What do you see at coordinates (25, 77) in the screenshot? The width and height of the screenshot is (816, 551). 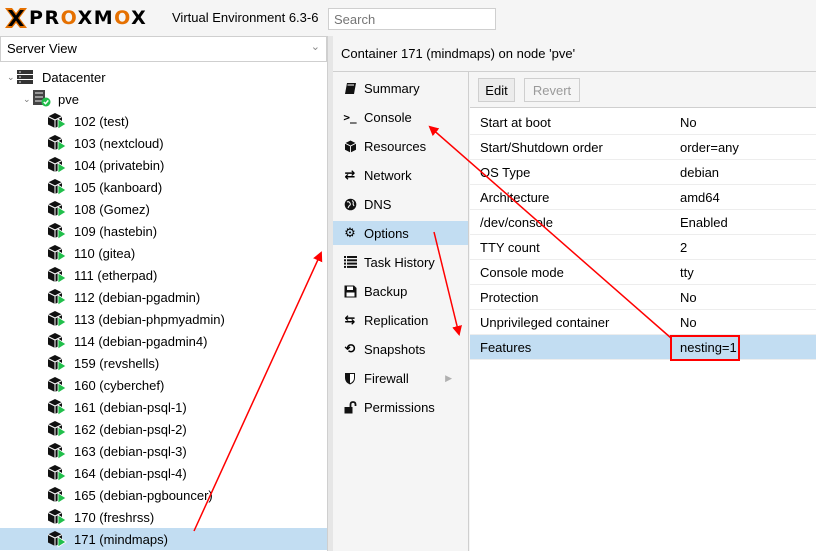 I see `datacenter-icon` at bounding box center [25, 77].